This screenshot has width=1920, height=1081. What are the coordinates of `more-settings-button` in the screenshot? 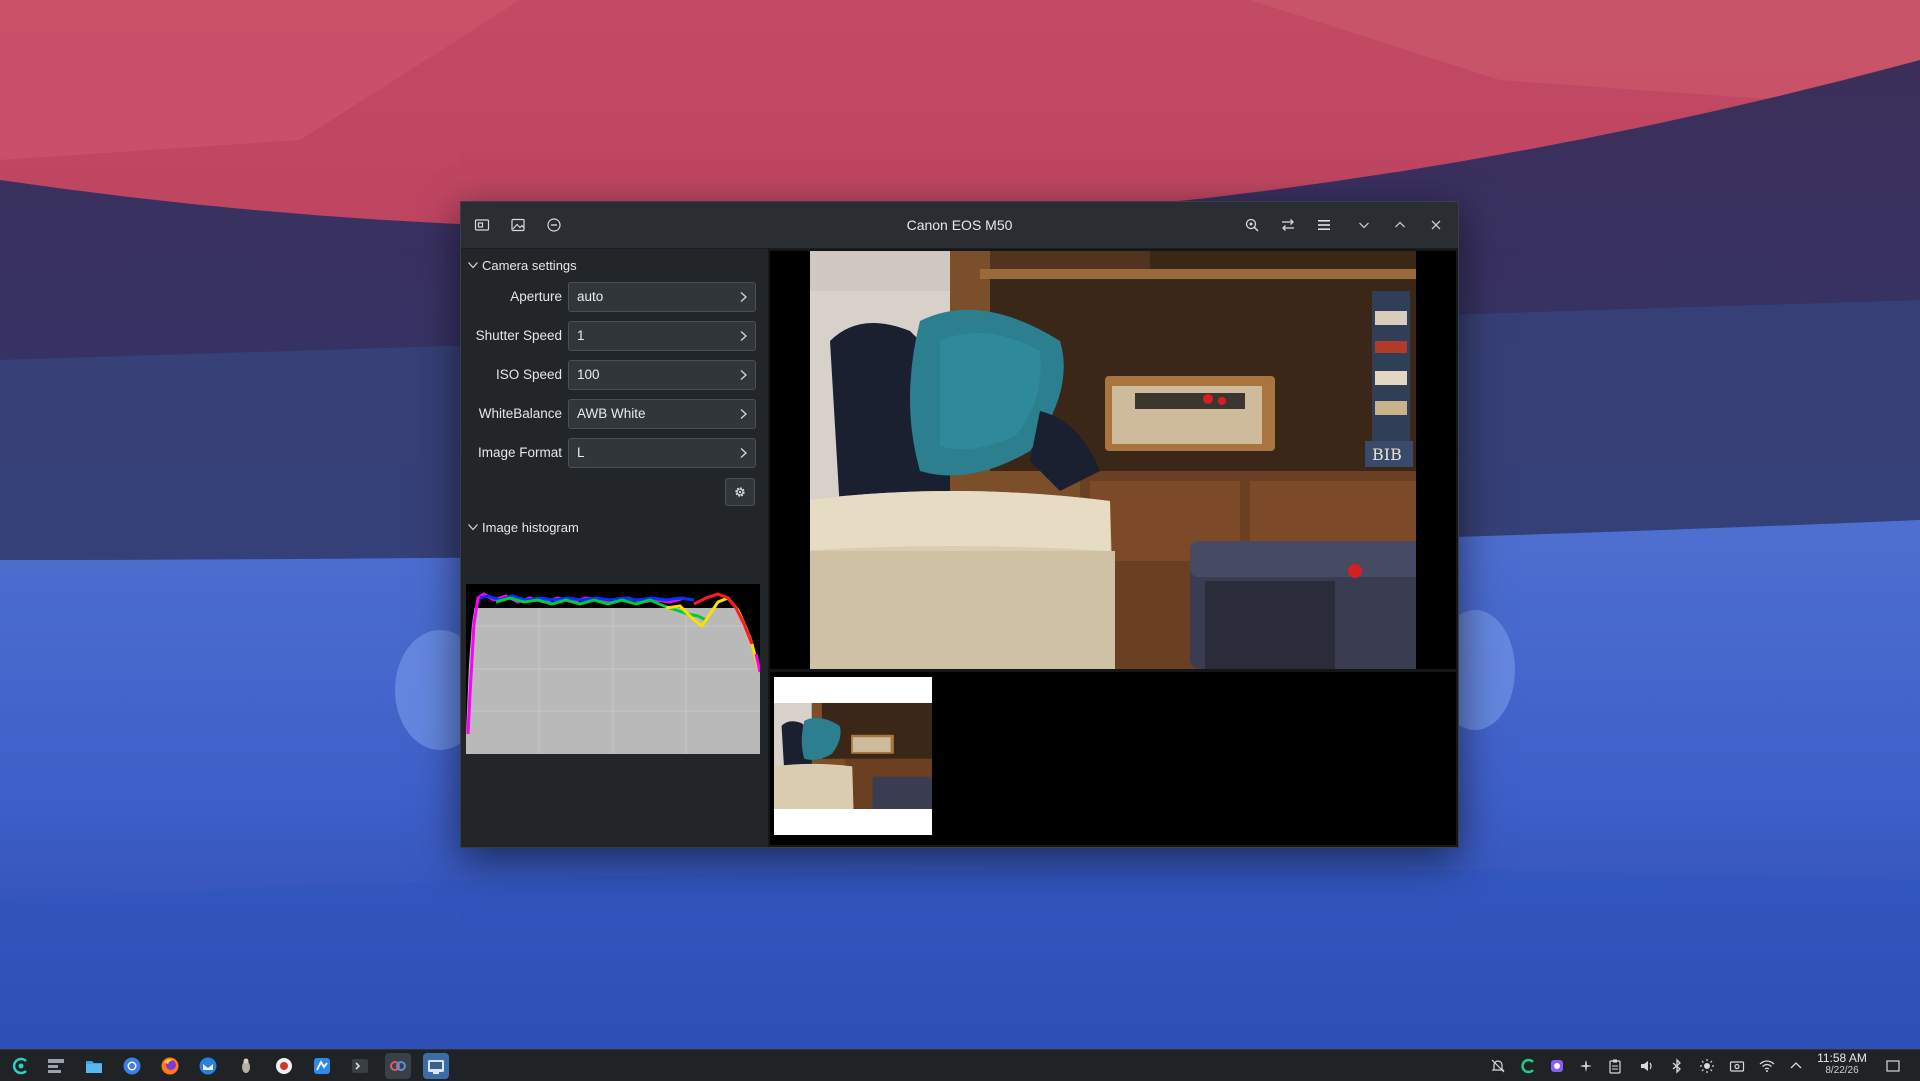 It's located at (740, 492).